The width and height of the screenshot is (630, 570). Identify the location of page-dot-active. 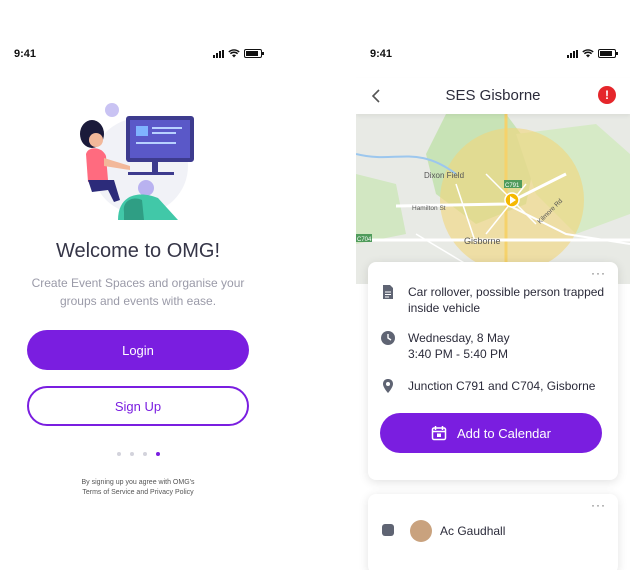
(157, 454).